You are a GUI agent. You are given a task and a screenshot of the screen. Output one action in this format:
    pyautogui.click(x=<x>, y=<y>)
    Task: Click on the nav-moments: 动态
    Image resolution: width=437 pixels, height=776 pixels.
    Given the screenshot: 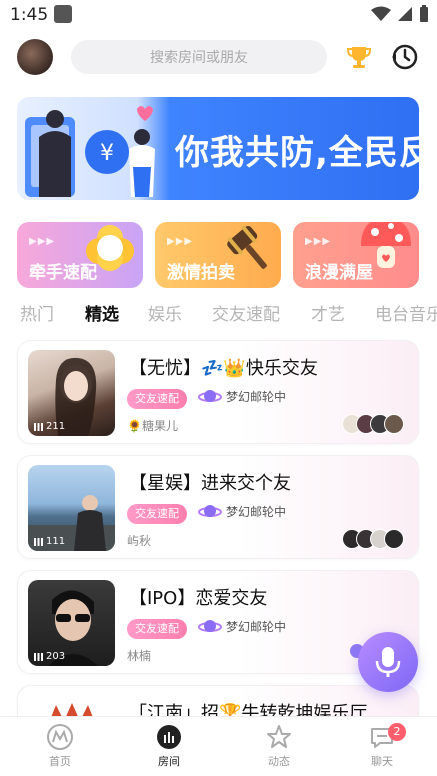 What is the action you would take?
    pyautogui.click(x=279, y=746)
    